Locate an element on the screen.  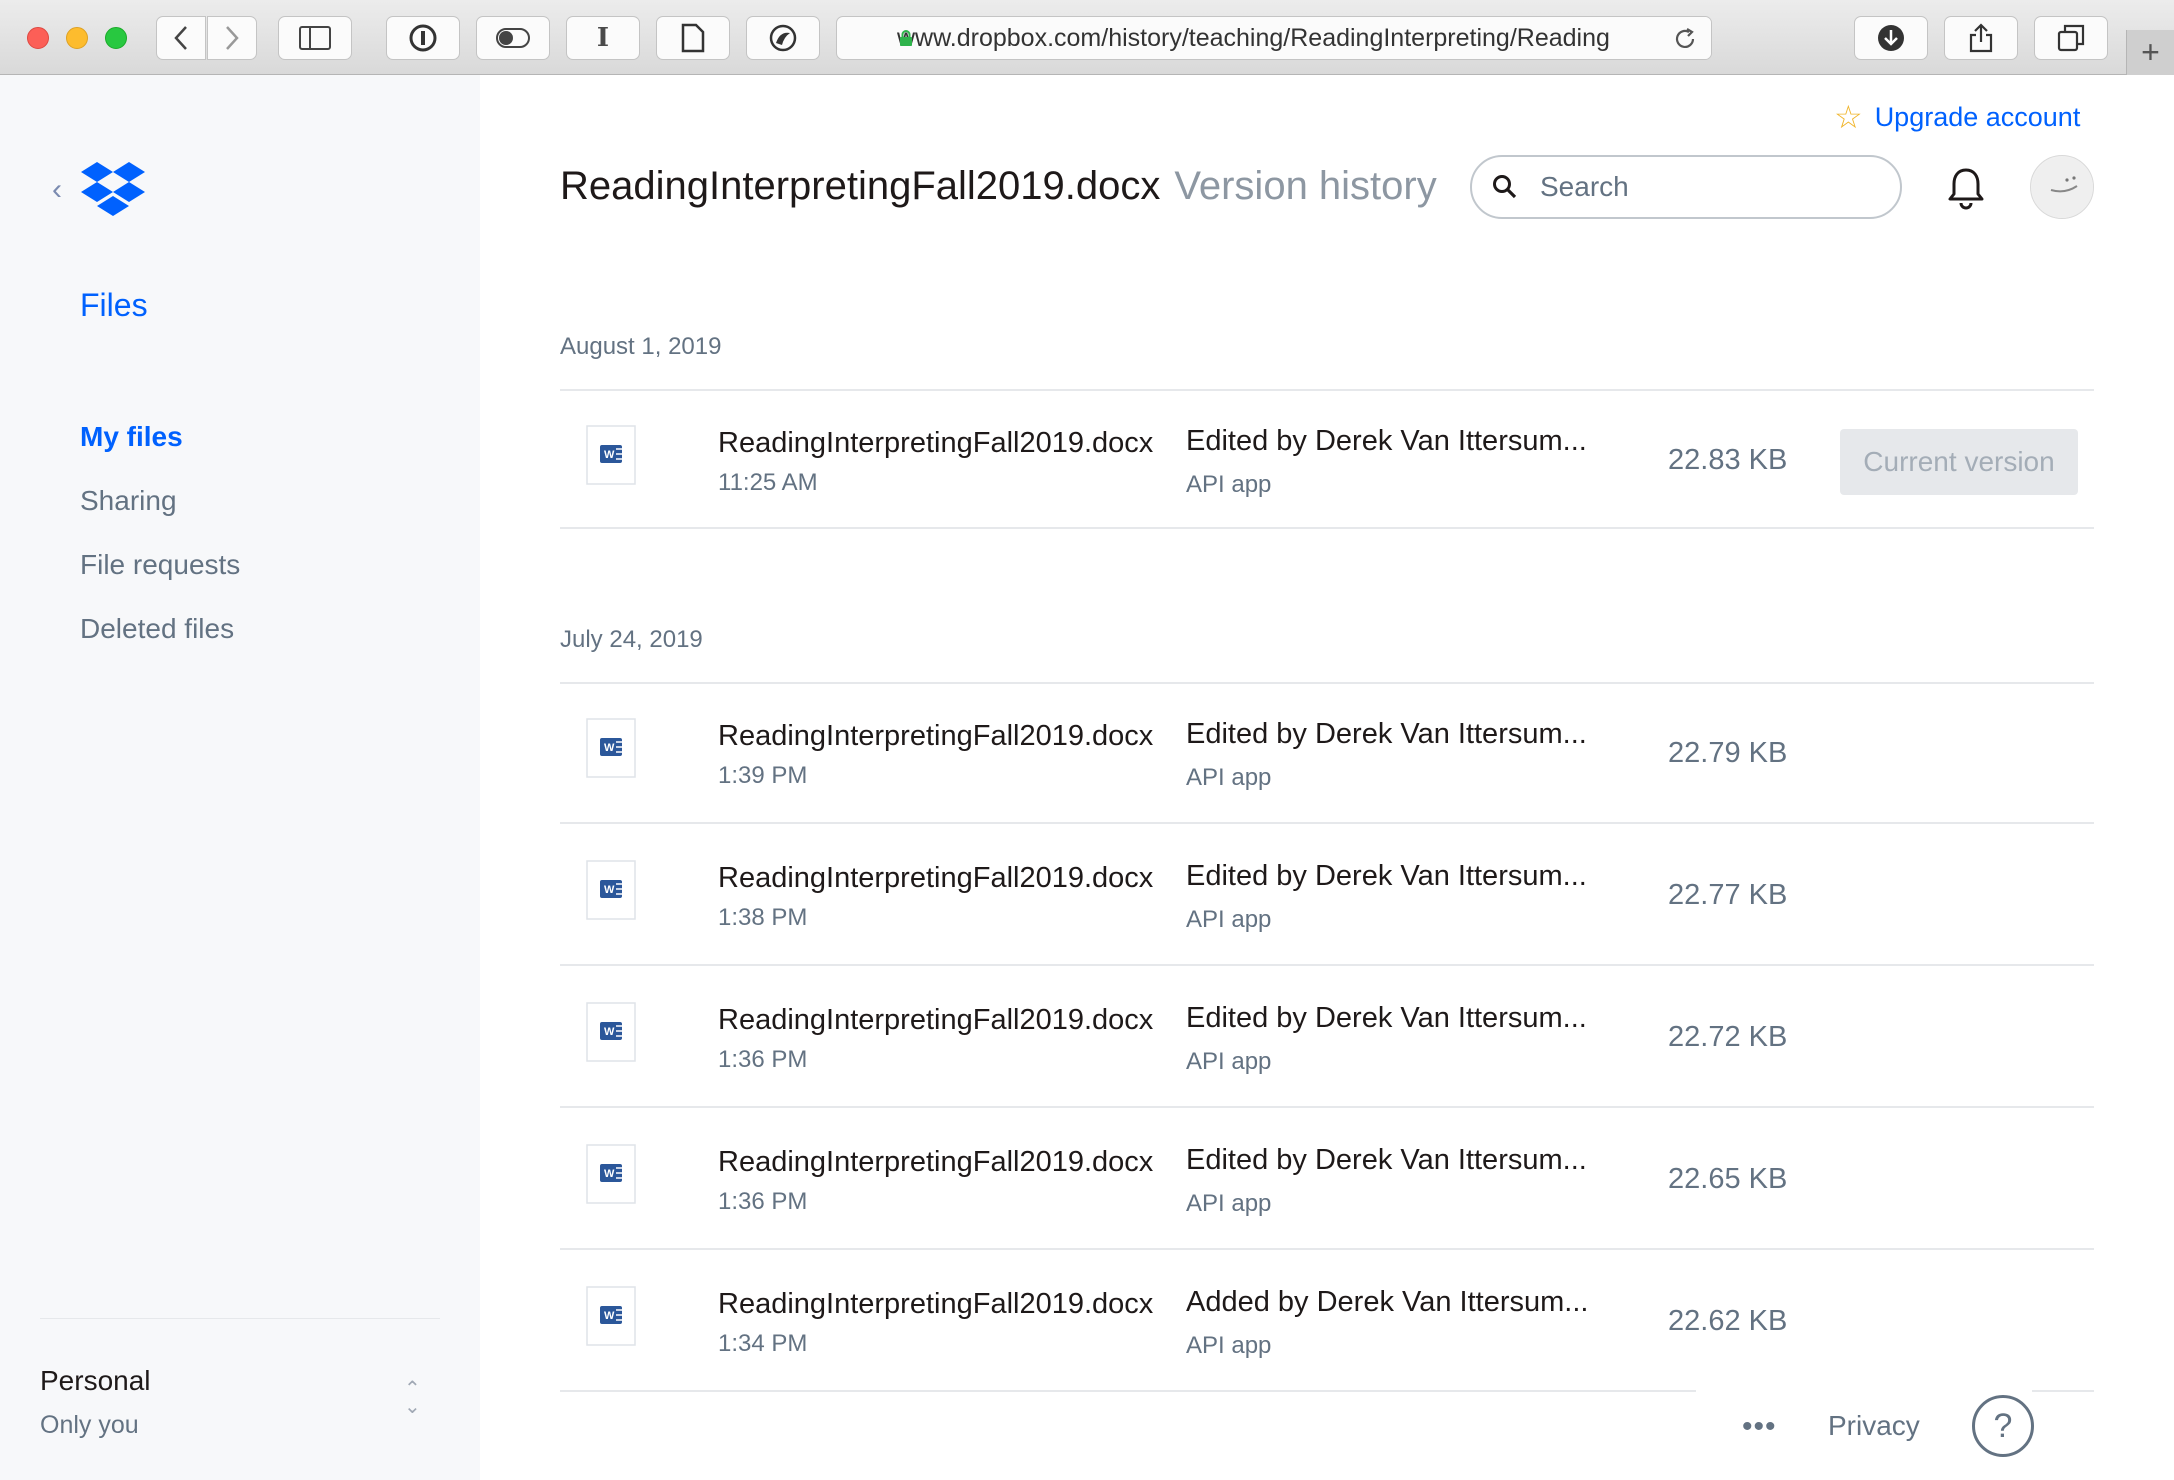
help-icon: ? is located at coordinates (2003, 1425).